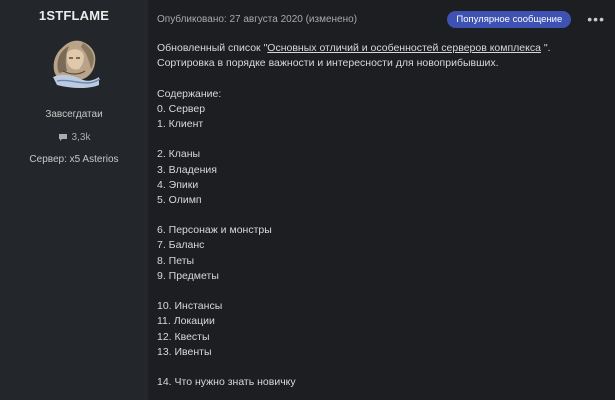 This screenshot has width=615, height=400. I want to click on toc-item: 5. Олимп, so click(179, 199).